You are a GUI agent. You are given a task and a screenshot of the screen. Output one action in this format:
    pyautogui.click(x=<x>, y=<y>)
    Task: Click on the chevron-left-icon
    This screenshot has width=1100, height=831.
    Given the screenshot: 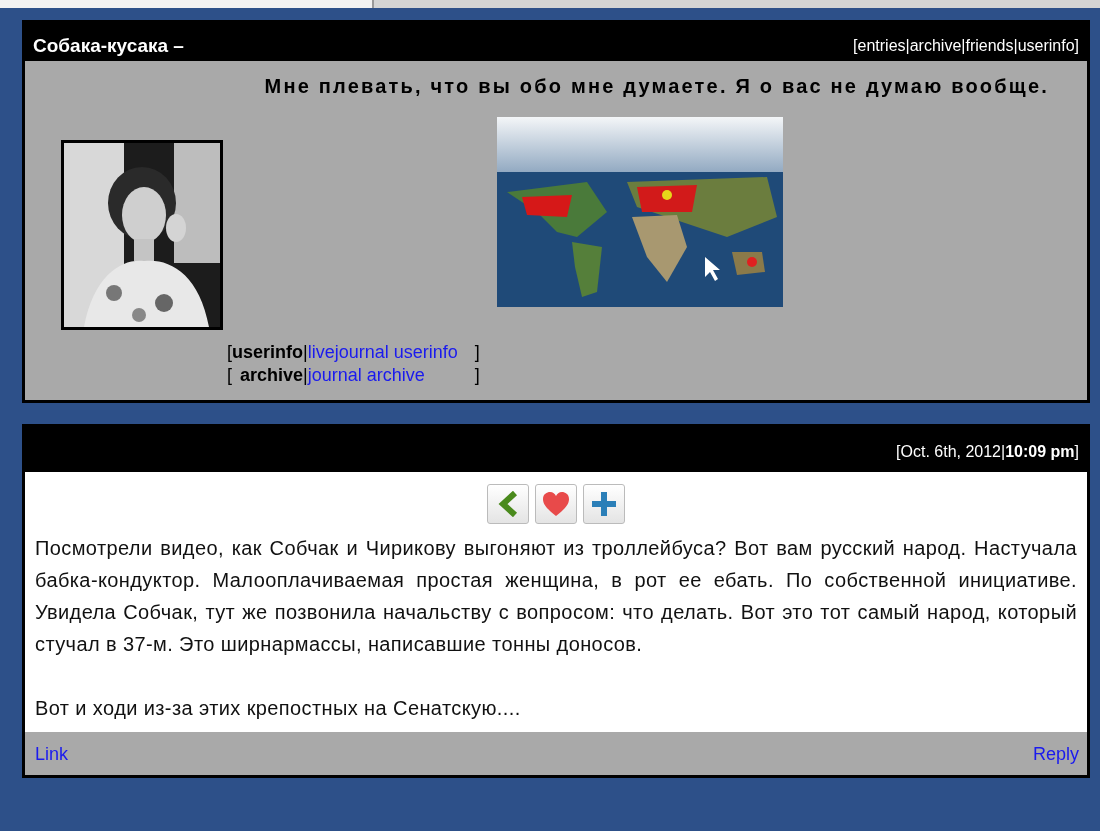 What is the action you would take?
    pyautogui.click(x=508, y=504)
    